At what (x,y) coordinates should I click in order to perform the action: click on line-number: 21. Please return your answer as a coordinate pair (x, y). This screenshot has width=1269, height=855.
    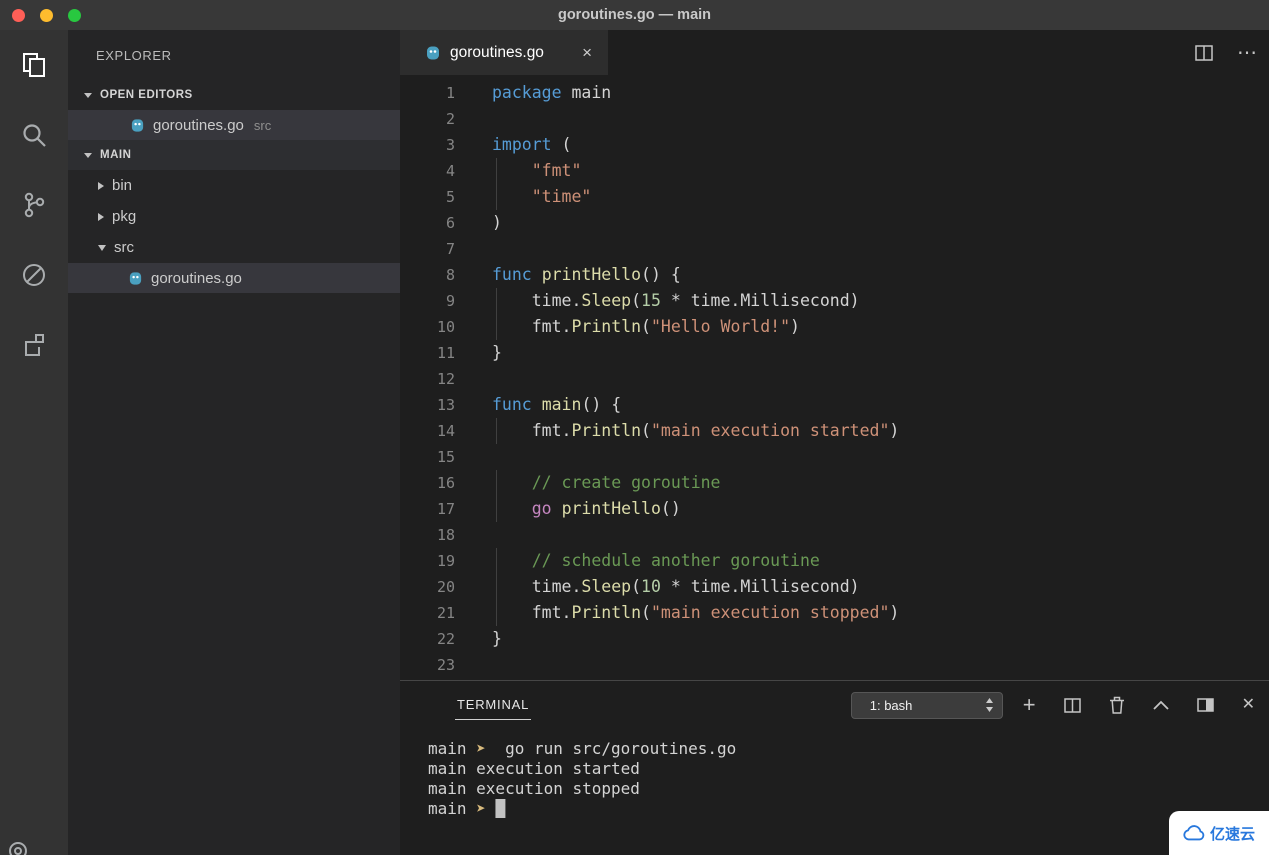
    Looking at the image, I should click on (445, 613).